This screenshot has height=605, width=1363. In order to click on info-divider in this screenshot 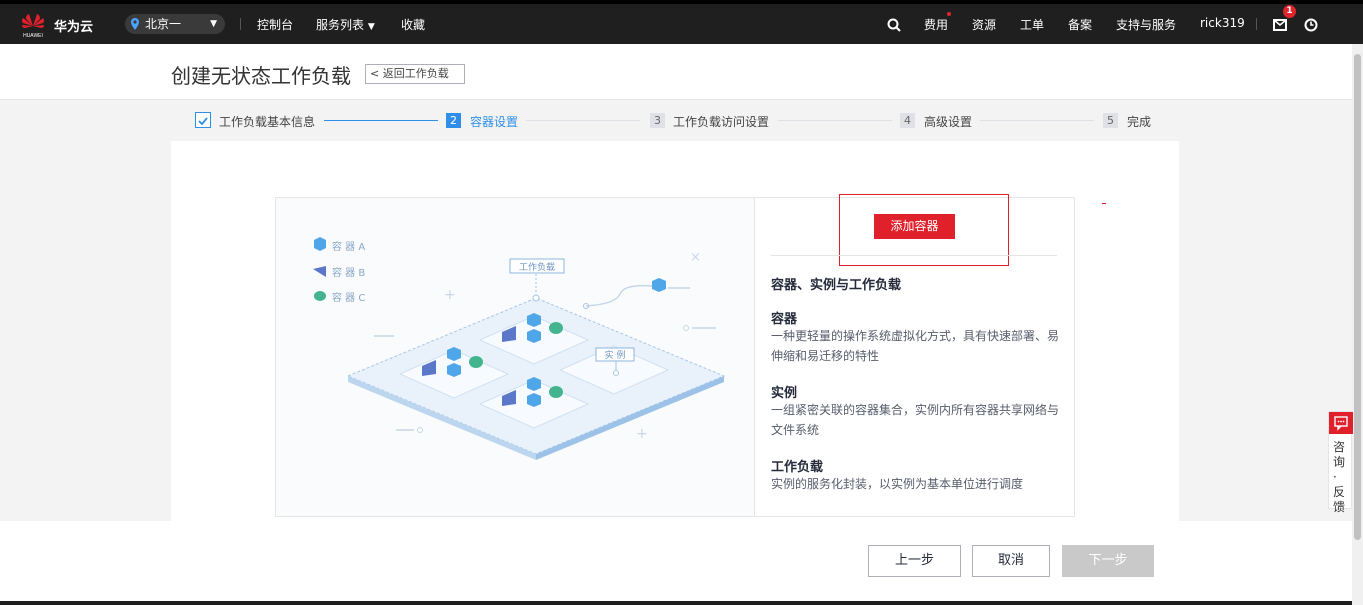, I will do `click(914, 255)`.